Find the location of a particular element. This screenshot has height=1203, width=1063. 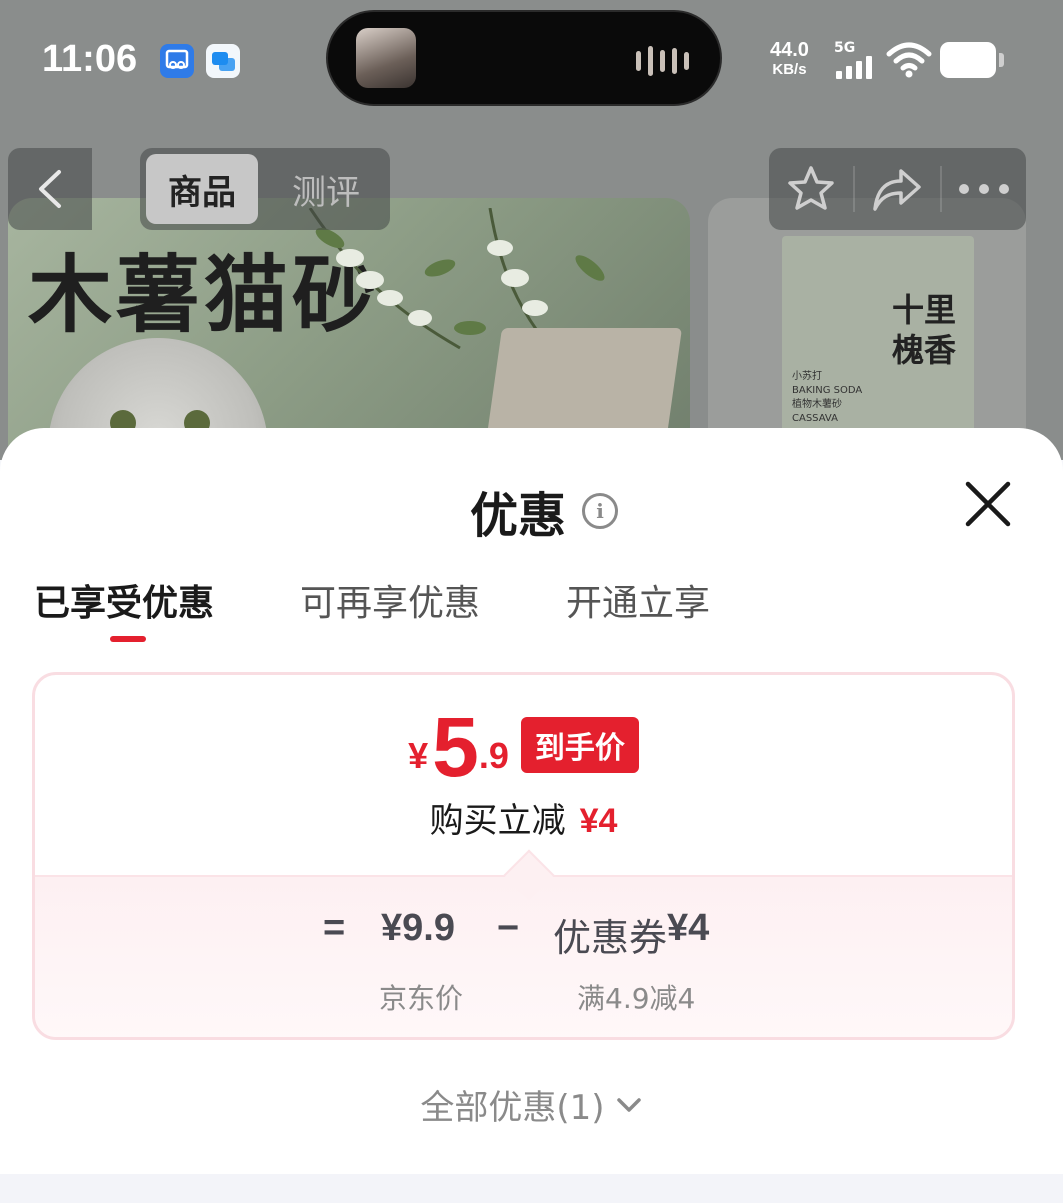

final-price: ¥ 5 .9 到手价 is located at coordinates (523, 747).